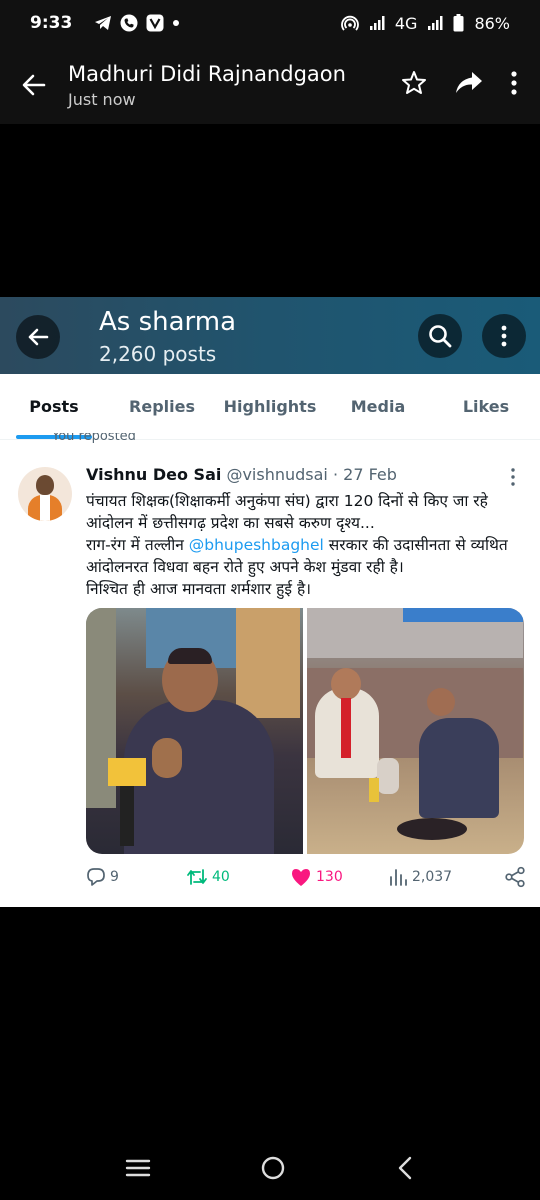 The width and height of the screenshot is (540, 1200). I want to click on signal-icon, so click(377, 23).